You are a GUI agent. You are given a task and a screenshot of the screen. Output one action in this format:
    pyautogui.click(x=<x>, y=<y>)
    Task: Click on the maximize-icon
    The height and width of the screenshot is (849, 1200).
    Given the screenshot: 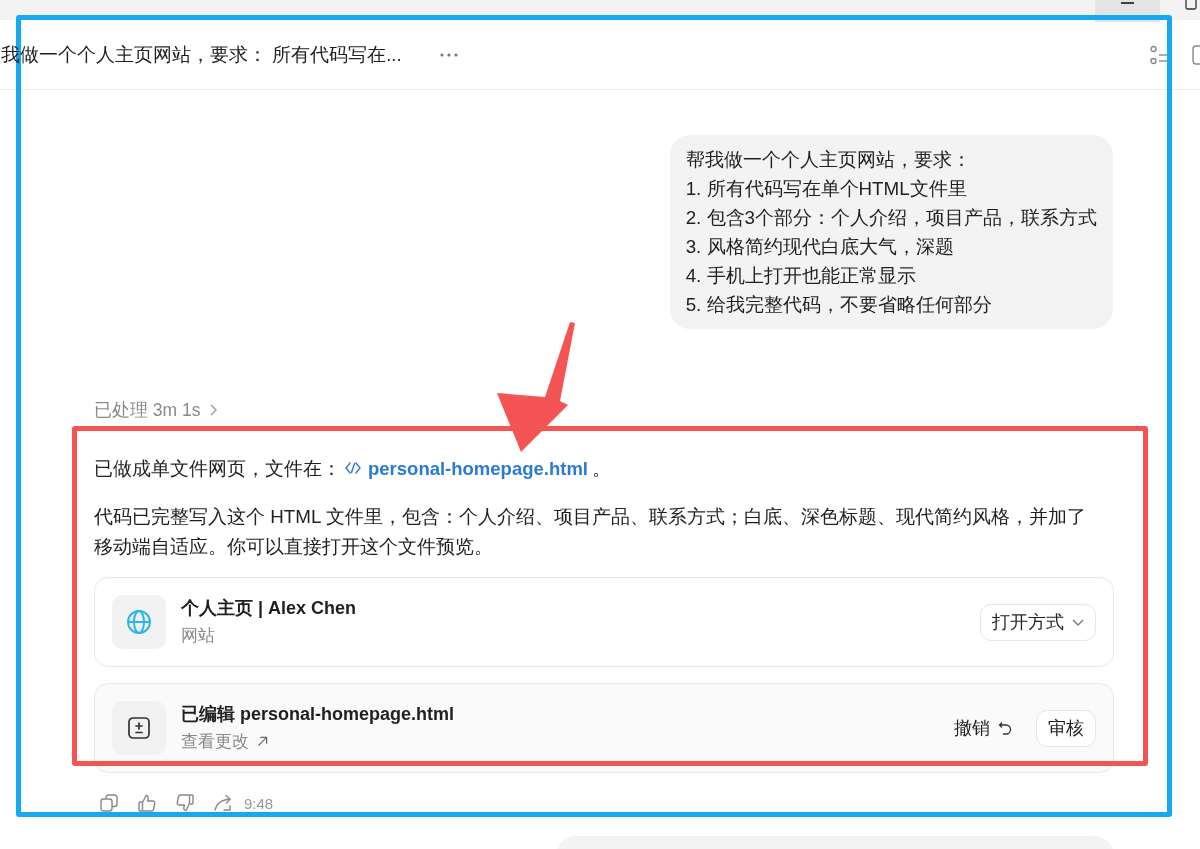 What is the action you would take?
    pyautogui.click(x=1191, y=5)
    